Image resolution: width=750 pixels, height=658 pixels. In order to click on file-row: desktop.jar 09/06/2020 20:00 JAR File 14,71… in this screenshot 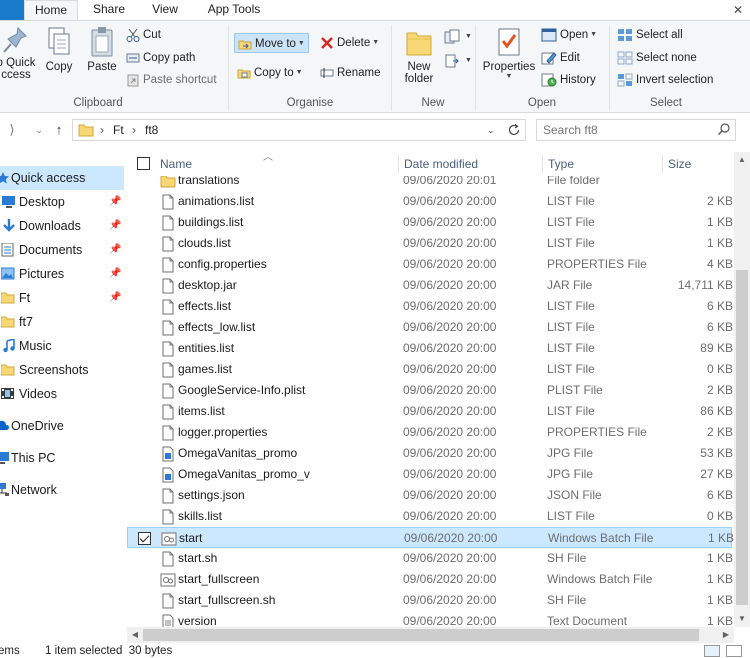, I will do `click(430, 285)`.